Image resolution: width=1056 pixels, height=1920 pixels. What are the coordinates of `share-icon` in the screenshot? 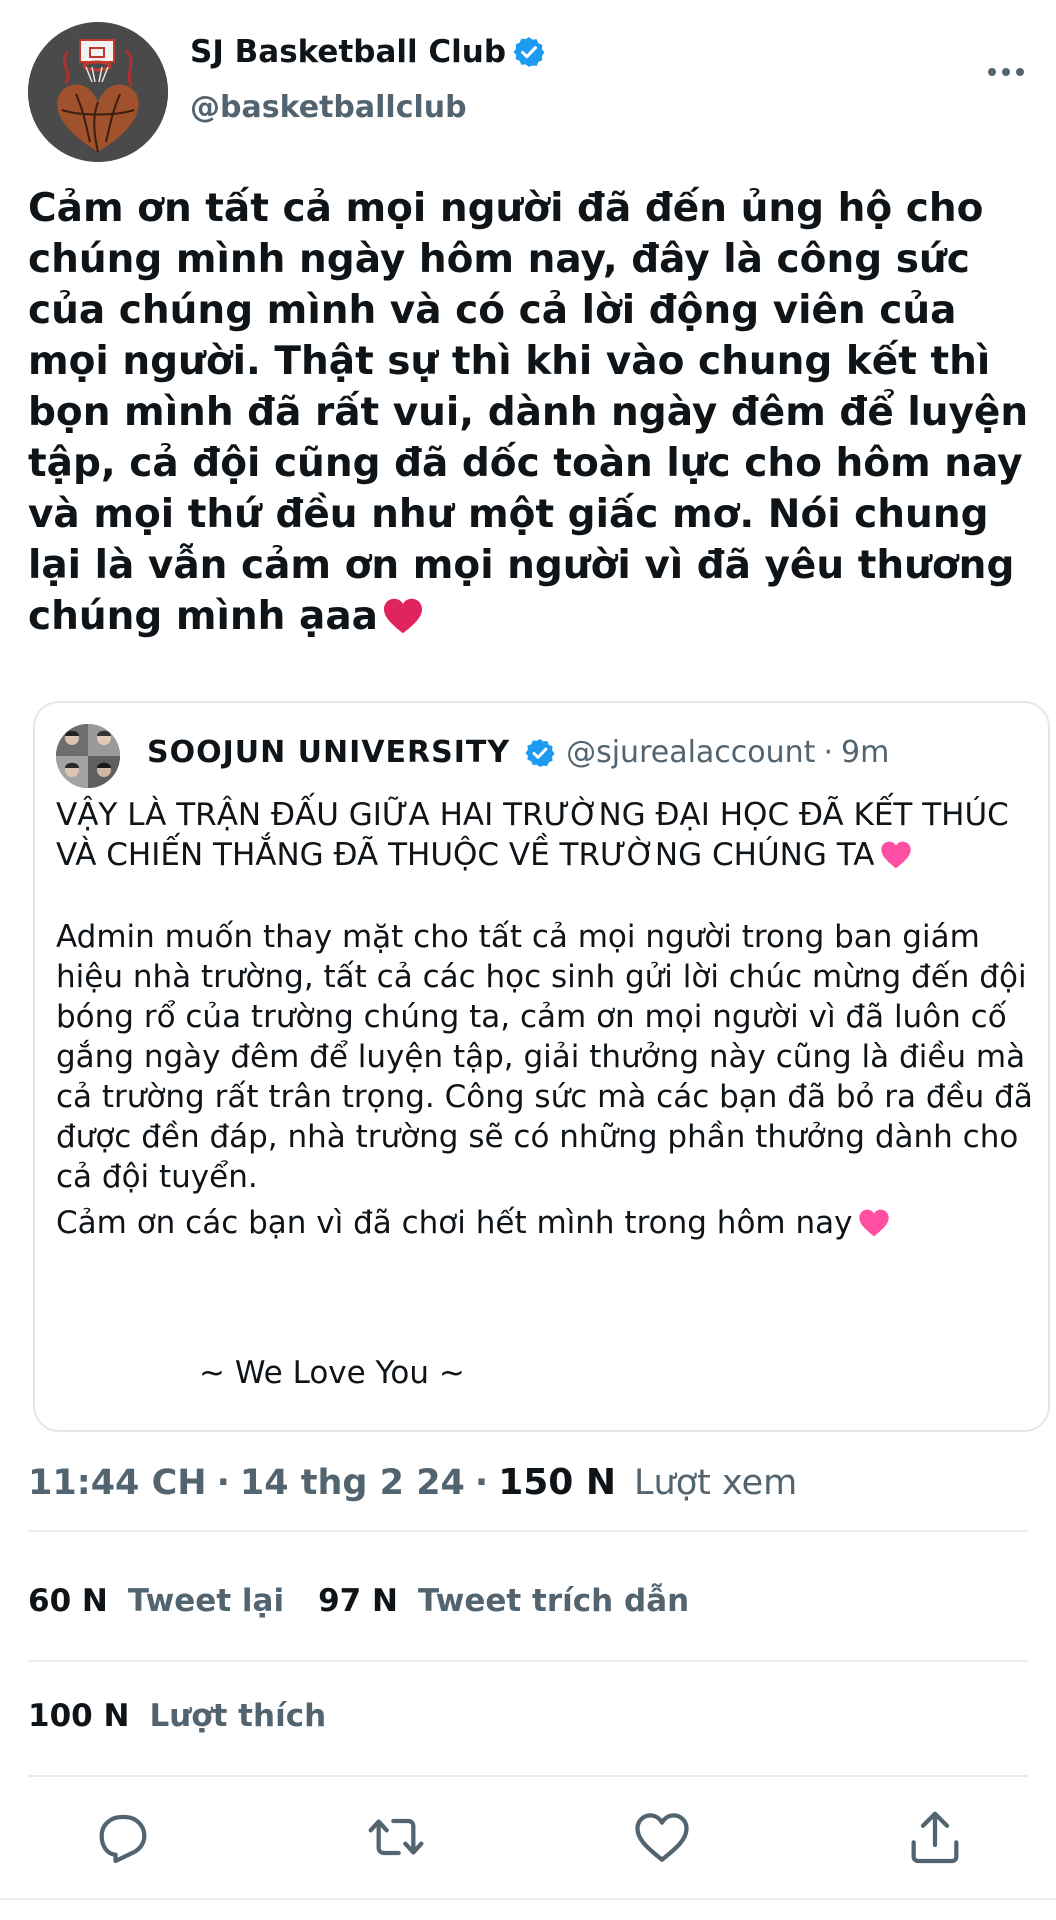 It's located at (935, 1837).